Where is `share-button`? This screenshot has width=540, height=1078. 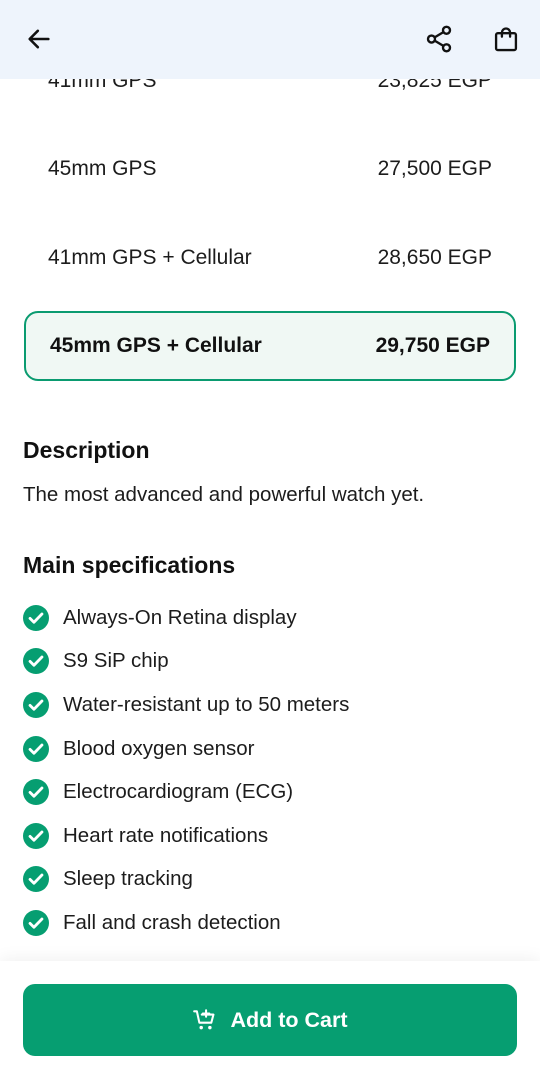
share-button is located at coordinates (439, 39).